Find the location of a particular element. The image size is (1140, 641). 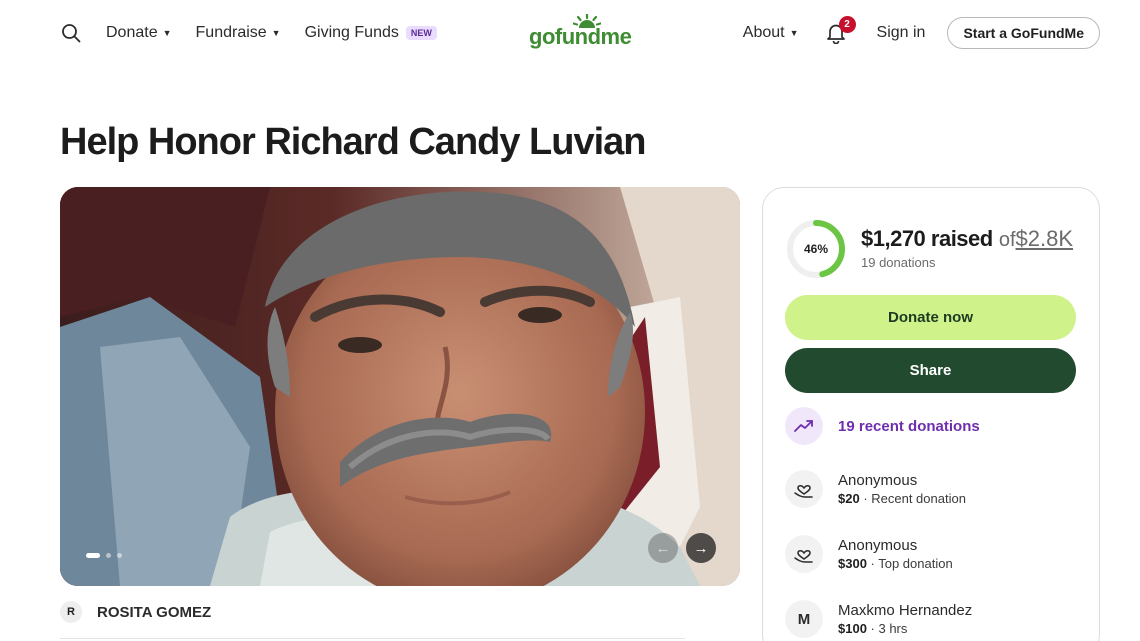

logo-text: gofundme is located at coordinates (580, 36).